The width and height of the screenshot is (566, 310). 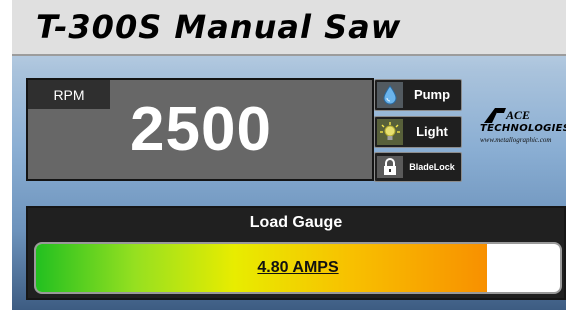 I want to click on load-gauge-reading: 4.80 AMPS, so click(x=298, y=267).